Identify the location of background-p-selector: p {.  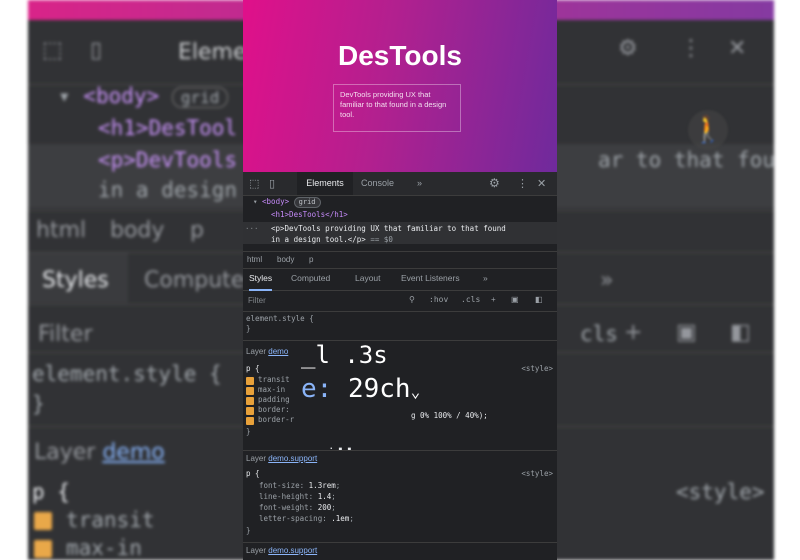
(51, 492).